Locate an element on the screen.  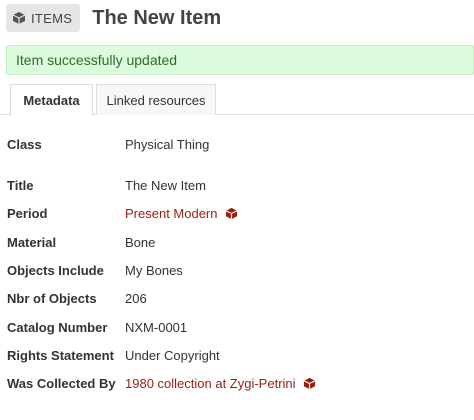
field-value: The New Item is located at coordinates (165, 185).